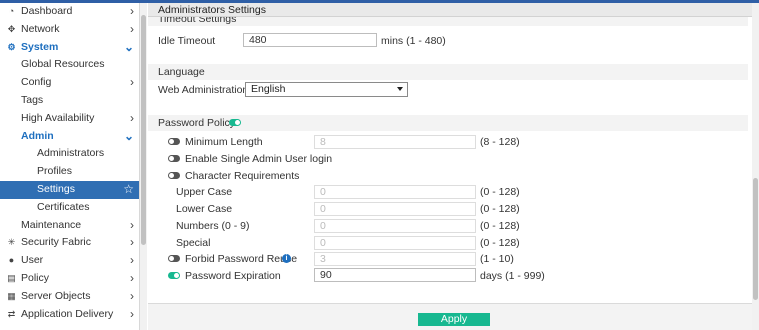 Image resolution: width=759 pixels, height=330 pixels. Describe the element at coordinates (128, 46) in the screenshot. I see `chevron-down-icon: ⌄` at that location.